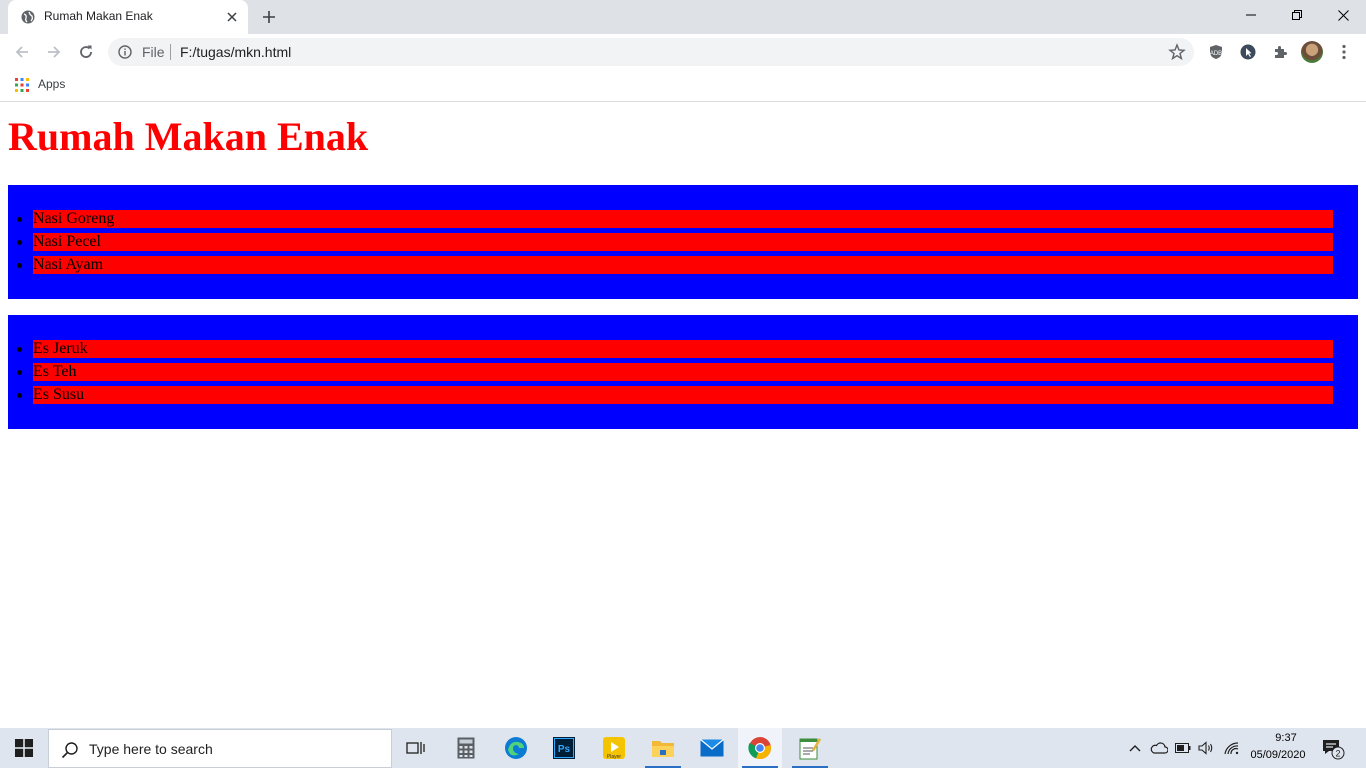  Describe the element at coordinates (1280, 52) in the screenshot. I see `extensions-puzzle-icon` at that location.